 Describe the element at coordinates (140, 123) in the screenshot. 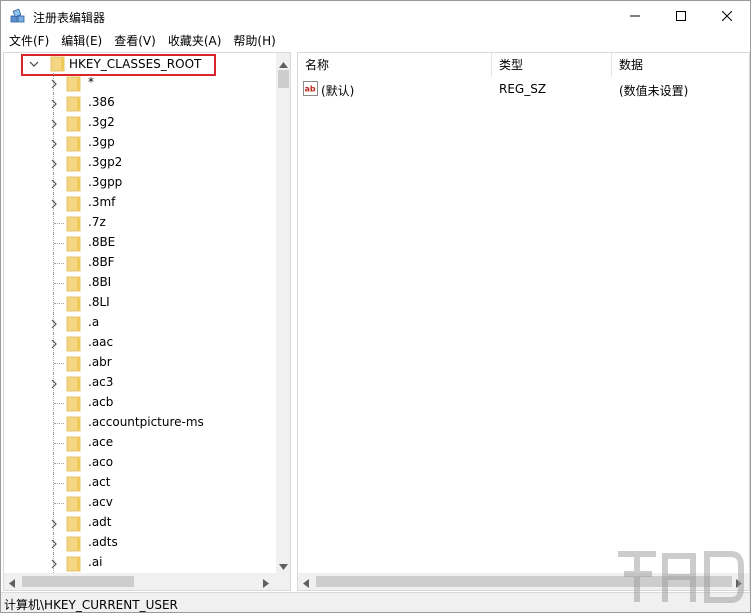

I see `tree-item: .3g2` at that location.